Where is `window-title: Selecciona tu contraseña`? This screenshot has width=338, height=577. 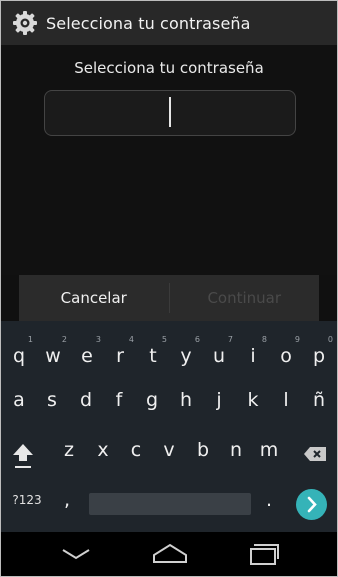 window-title: Selecciona tu contraseña is located at coordinates (148, 23).